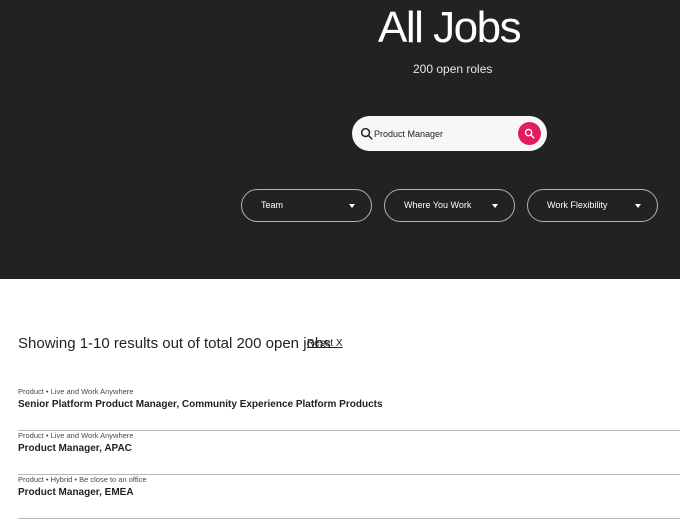  Describe the element at coordinates (325, 343) in the screenshot. I see `reset-filters-link: Reset X` at that location.